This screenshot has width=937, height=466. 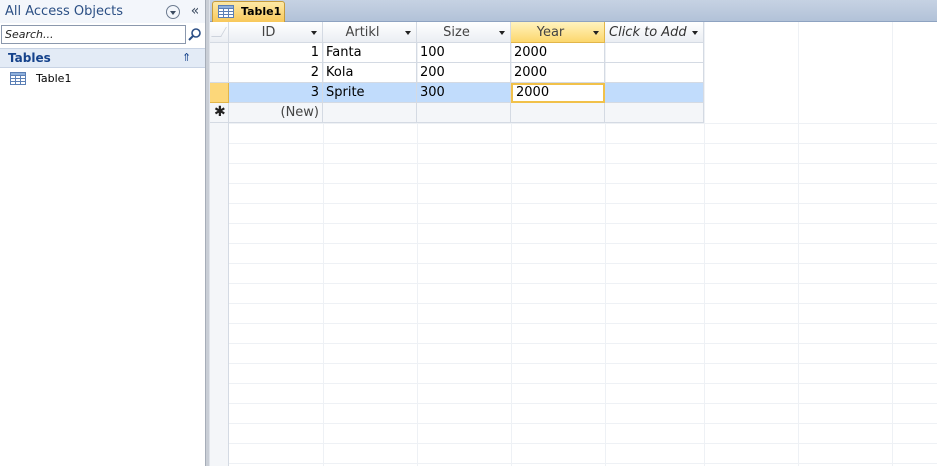 I want to click on nav-item-label: Table1, so click(x=54, y=78).